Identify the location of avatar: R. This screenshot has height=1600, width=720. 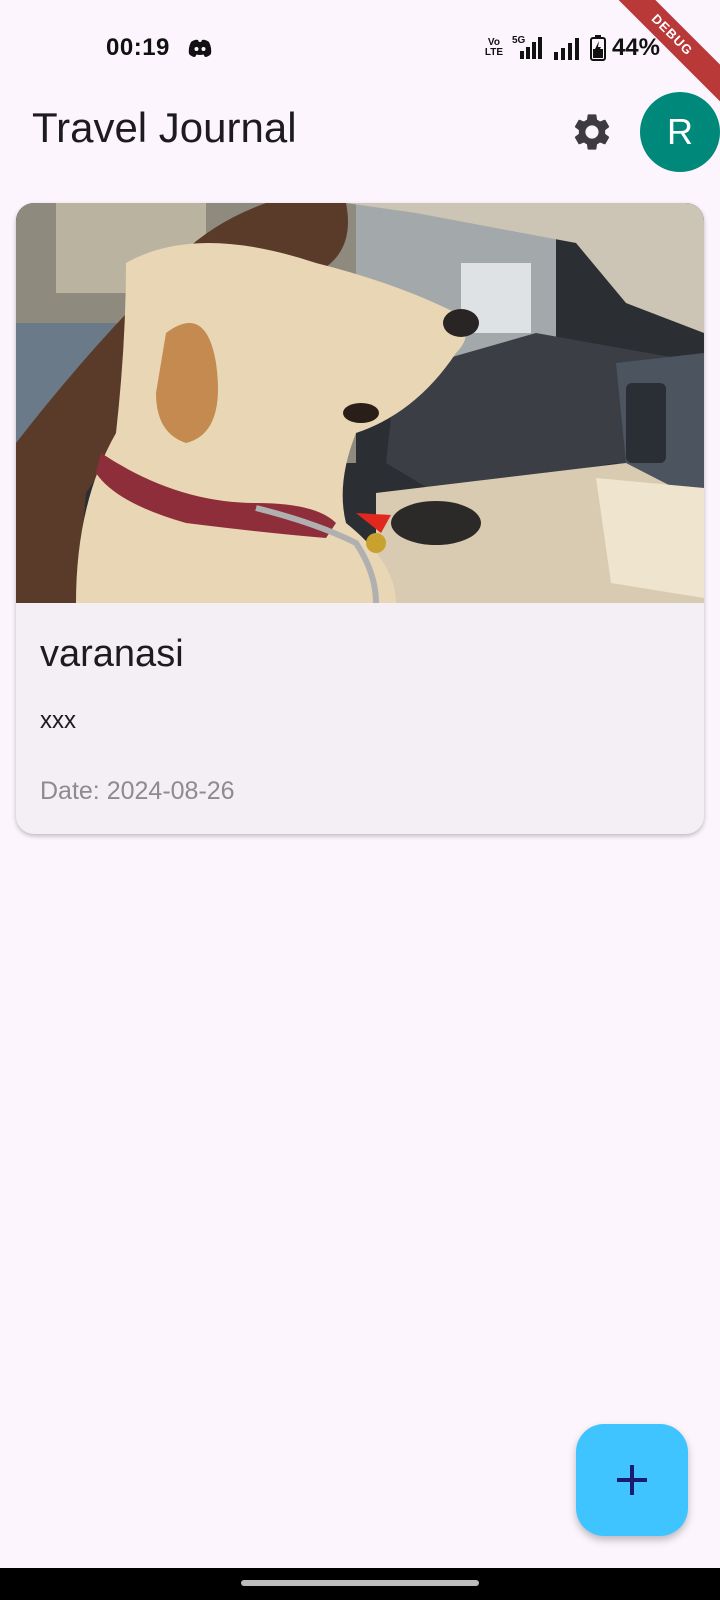
(680, 132).